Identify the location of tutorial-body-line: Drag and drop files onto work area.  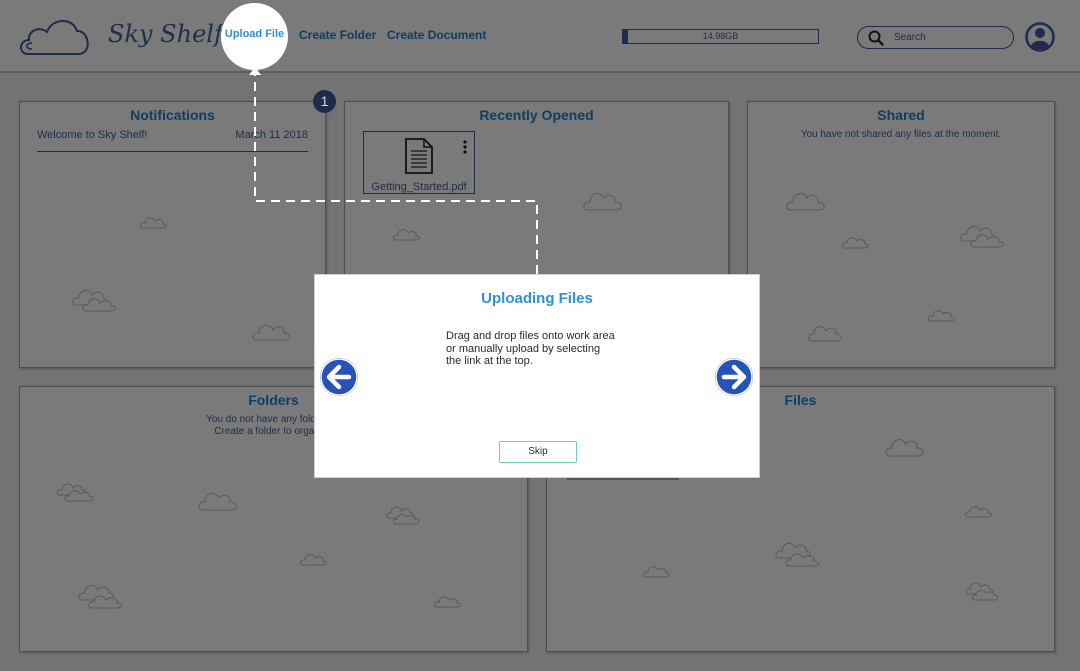
(530, 336).